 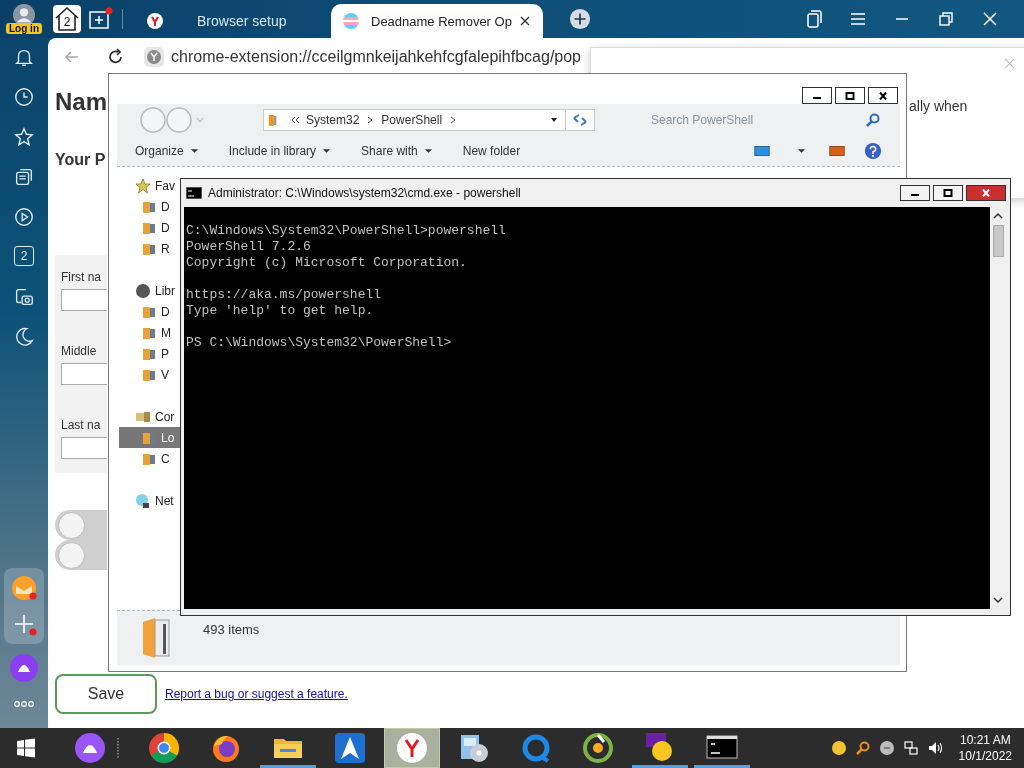 What do you see at coordinates (910, 748) in the screenshot?
I see `network-icon` at bounding box center [910, 748].